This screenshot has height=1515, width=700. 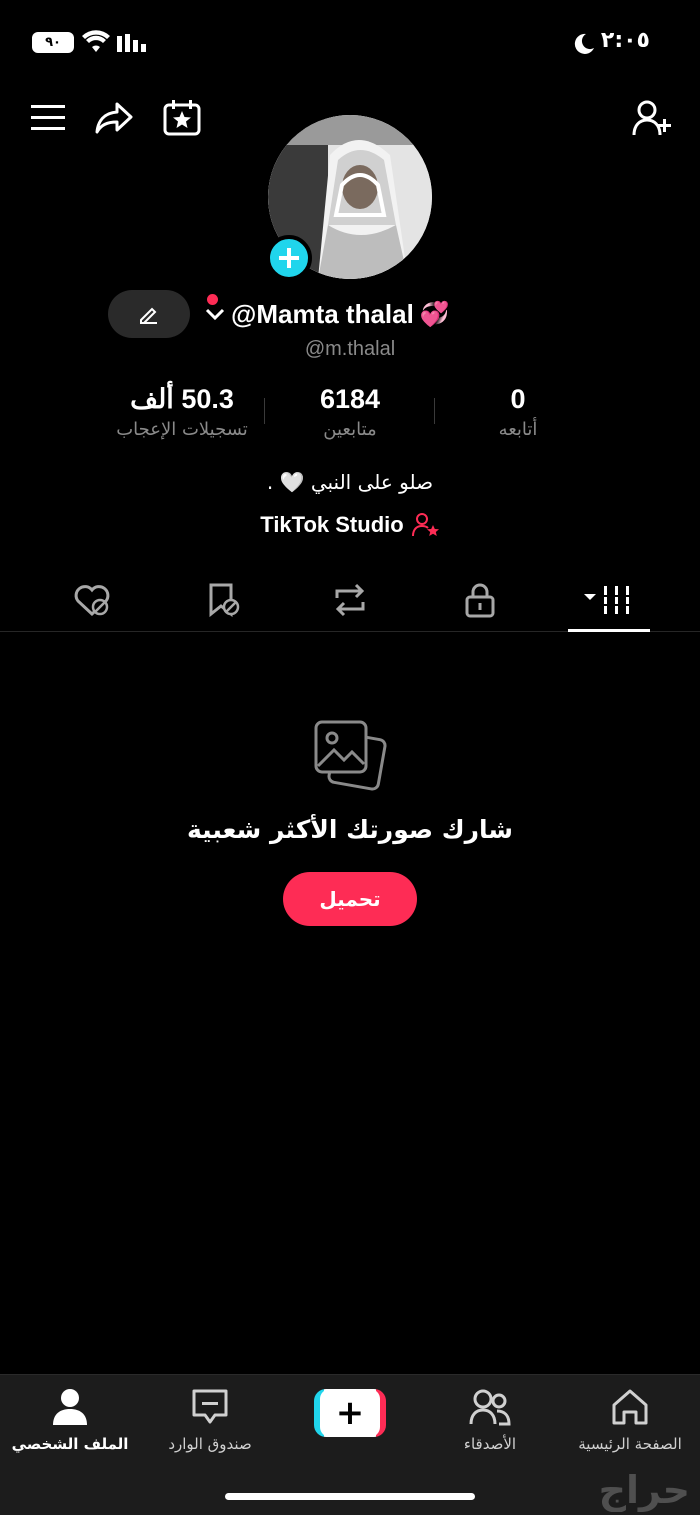 I want to click on wifi-icon, so click(x=96, y=44).